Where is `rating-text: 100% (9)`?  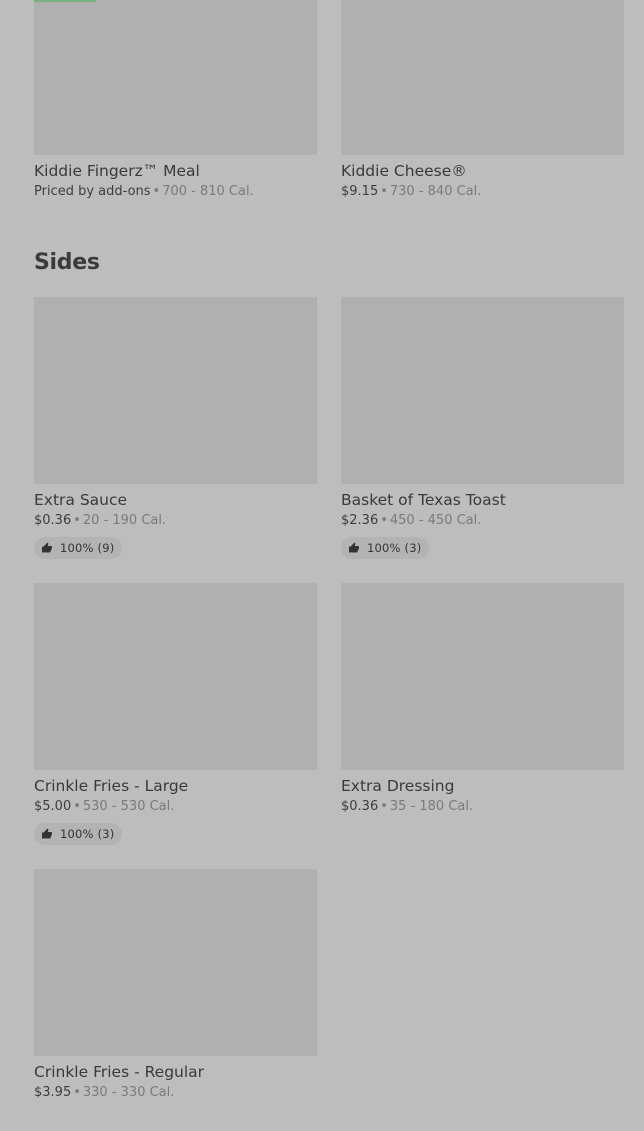
rating-text: 100% (9) is located at coordinates (87, 548).